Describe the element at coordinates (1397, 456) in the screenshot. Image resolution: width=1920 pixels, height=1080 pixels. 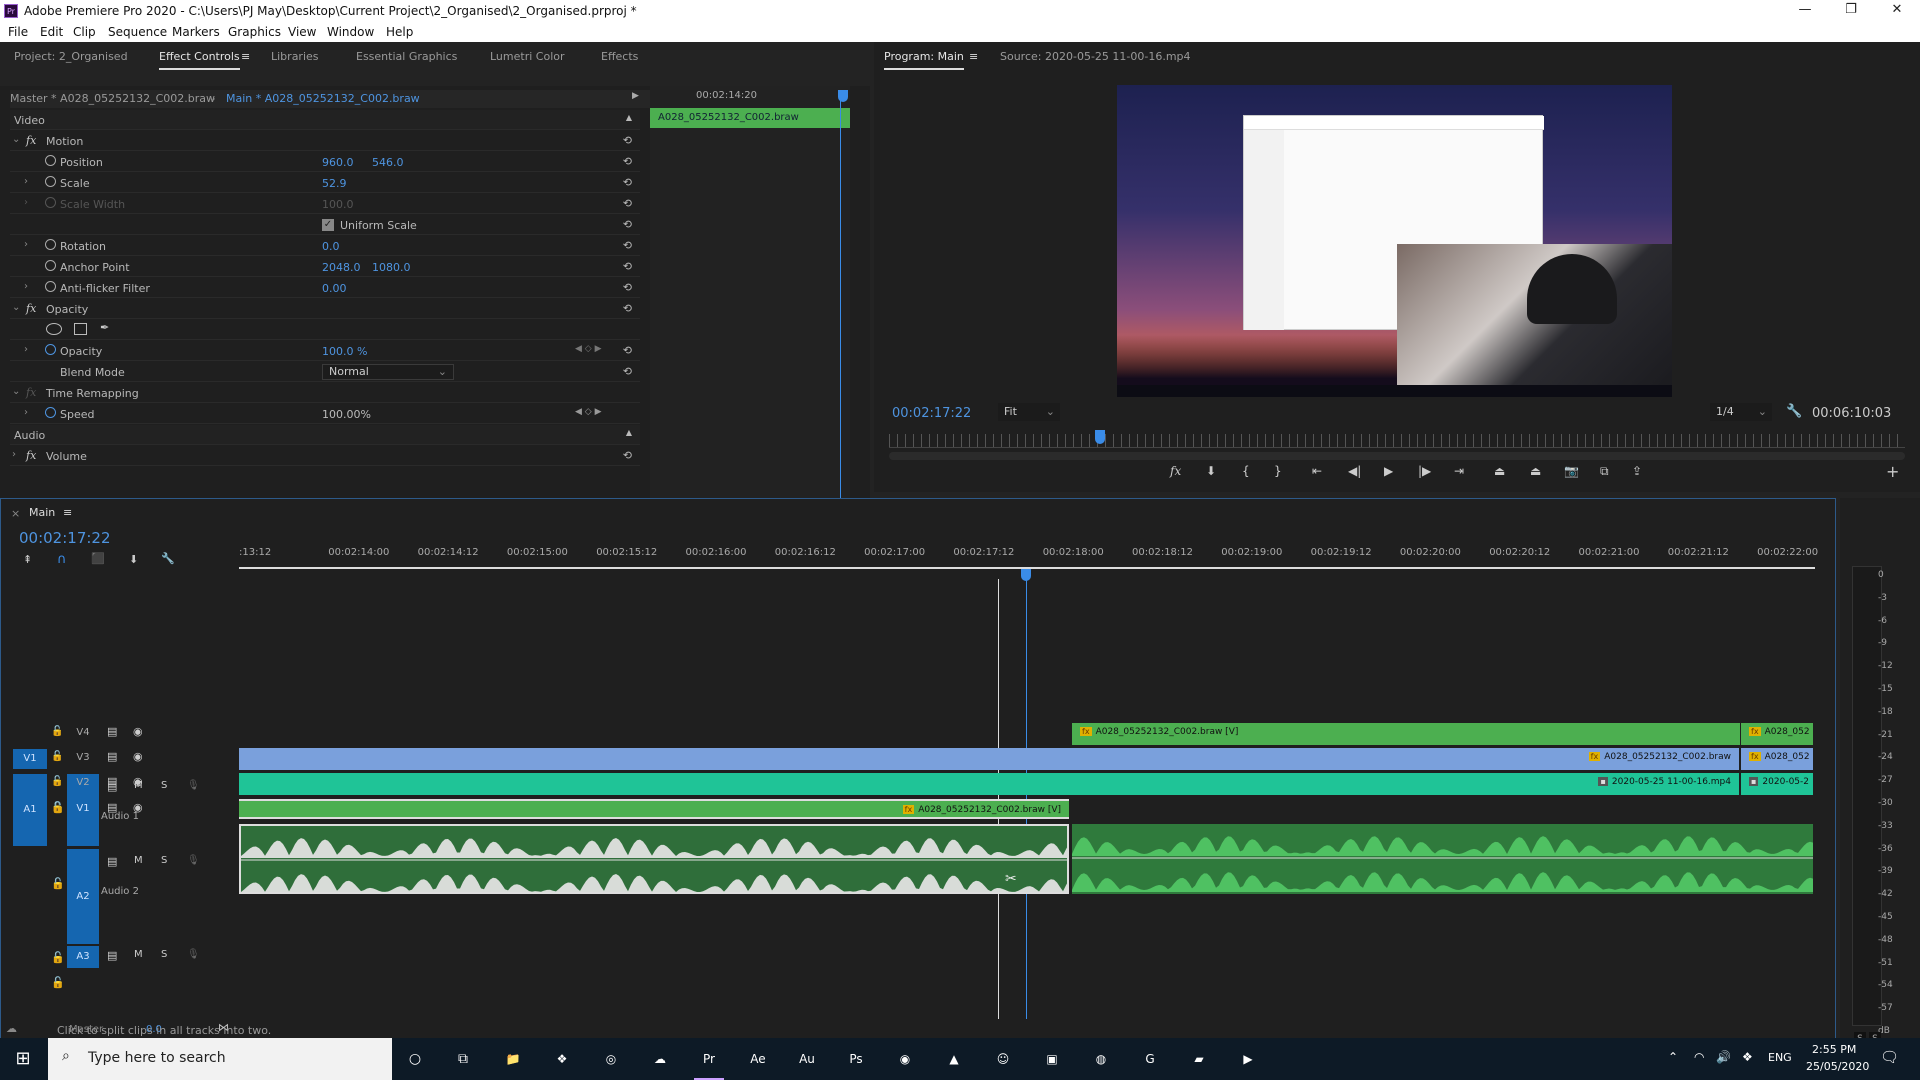
I see `program-zoom-scrollbar` at that location.